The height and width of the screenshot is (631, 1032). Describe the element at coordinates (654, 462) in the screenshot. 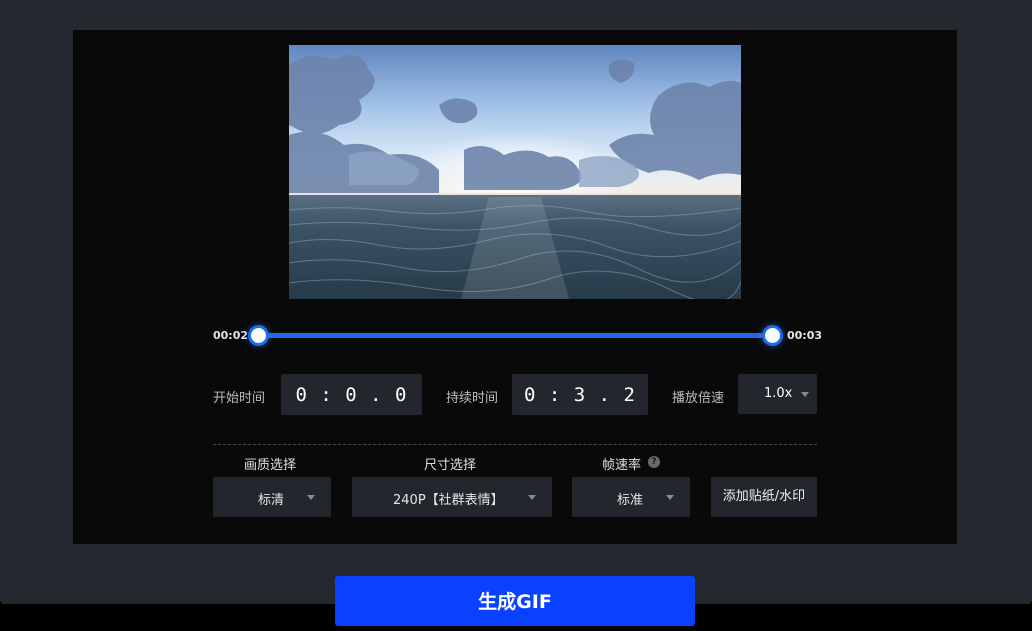

I see `help-icon: ?` at that location.